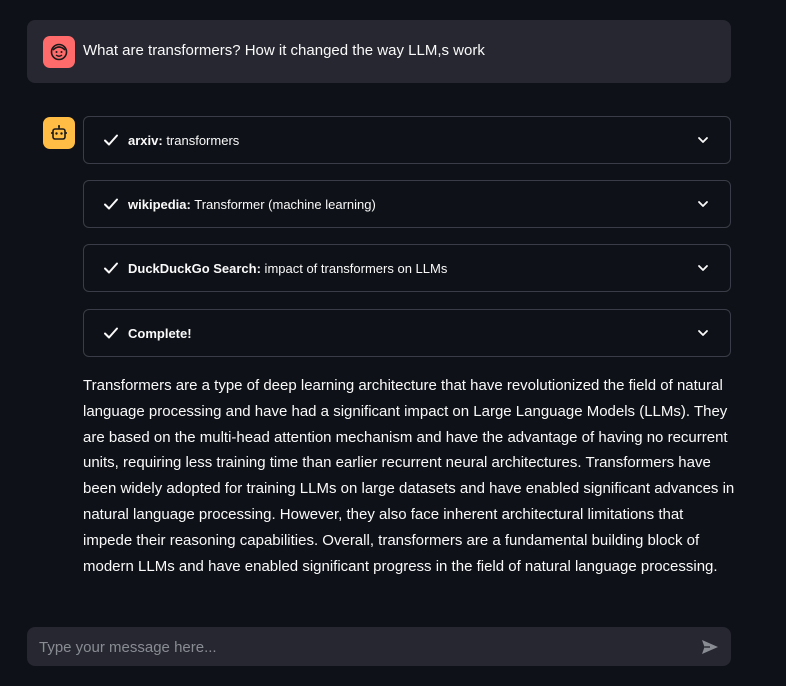 The image size is (786, 686). Describe the element at coordinates (359, 647) in the screenshot. I see `chat-input` at that location.